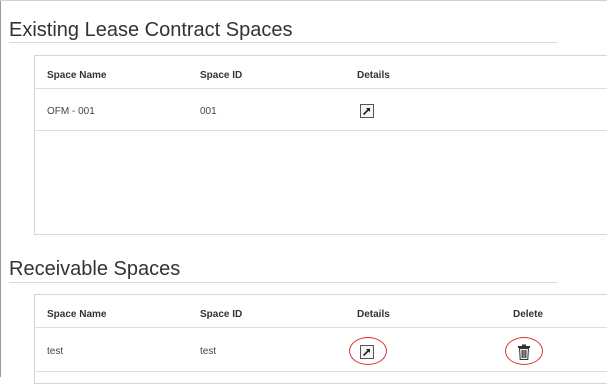 The image size is (607, 384). Describe the element at coordinates (528, 314) in the screenshot. I see `column-header-delete: Delete` at that location.